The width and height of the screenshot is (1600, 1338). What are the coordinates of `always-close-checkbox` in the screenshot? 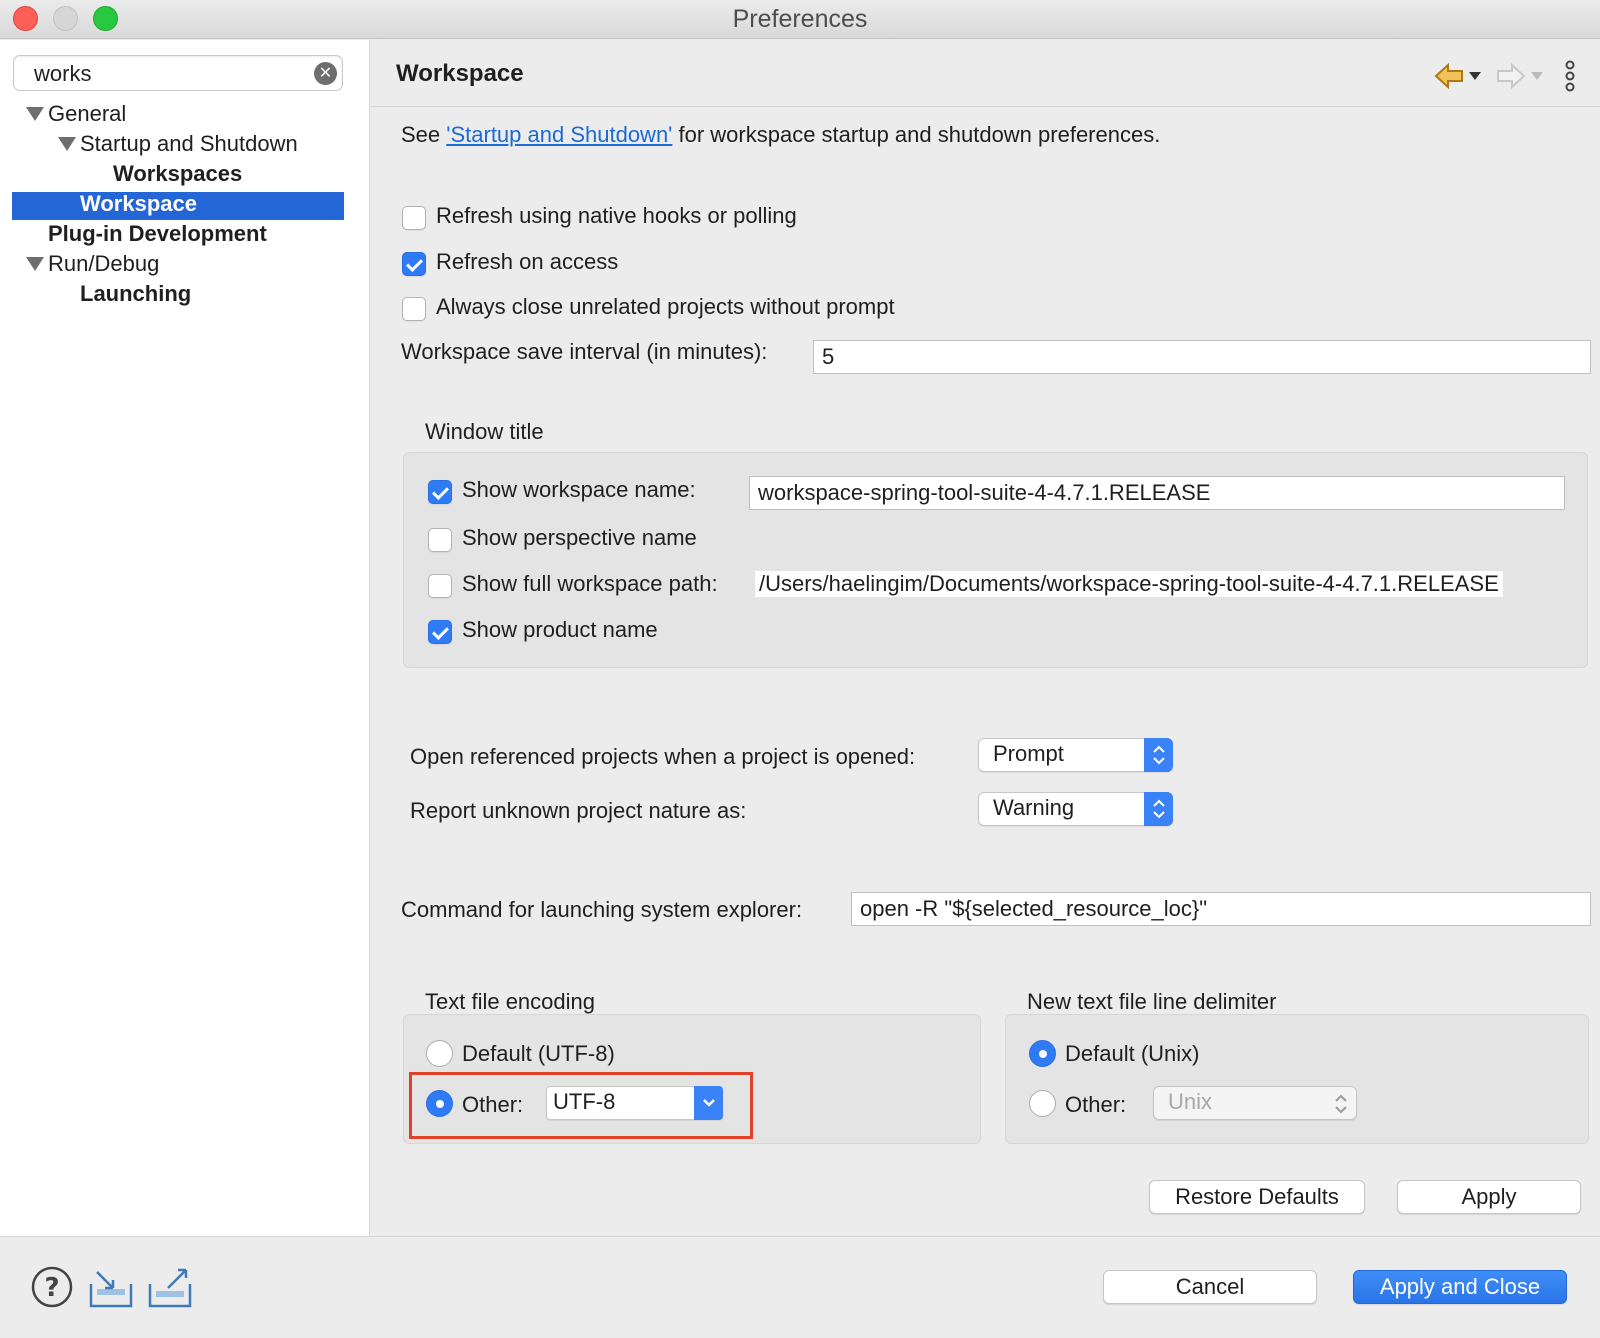 It's located at (414, 309).